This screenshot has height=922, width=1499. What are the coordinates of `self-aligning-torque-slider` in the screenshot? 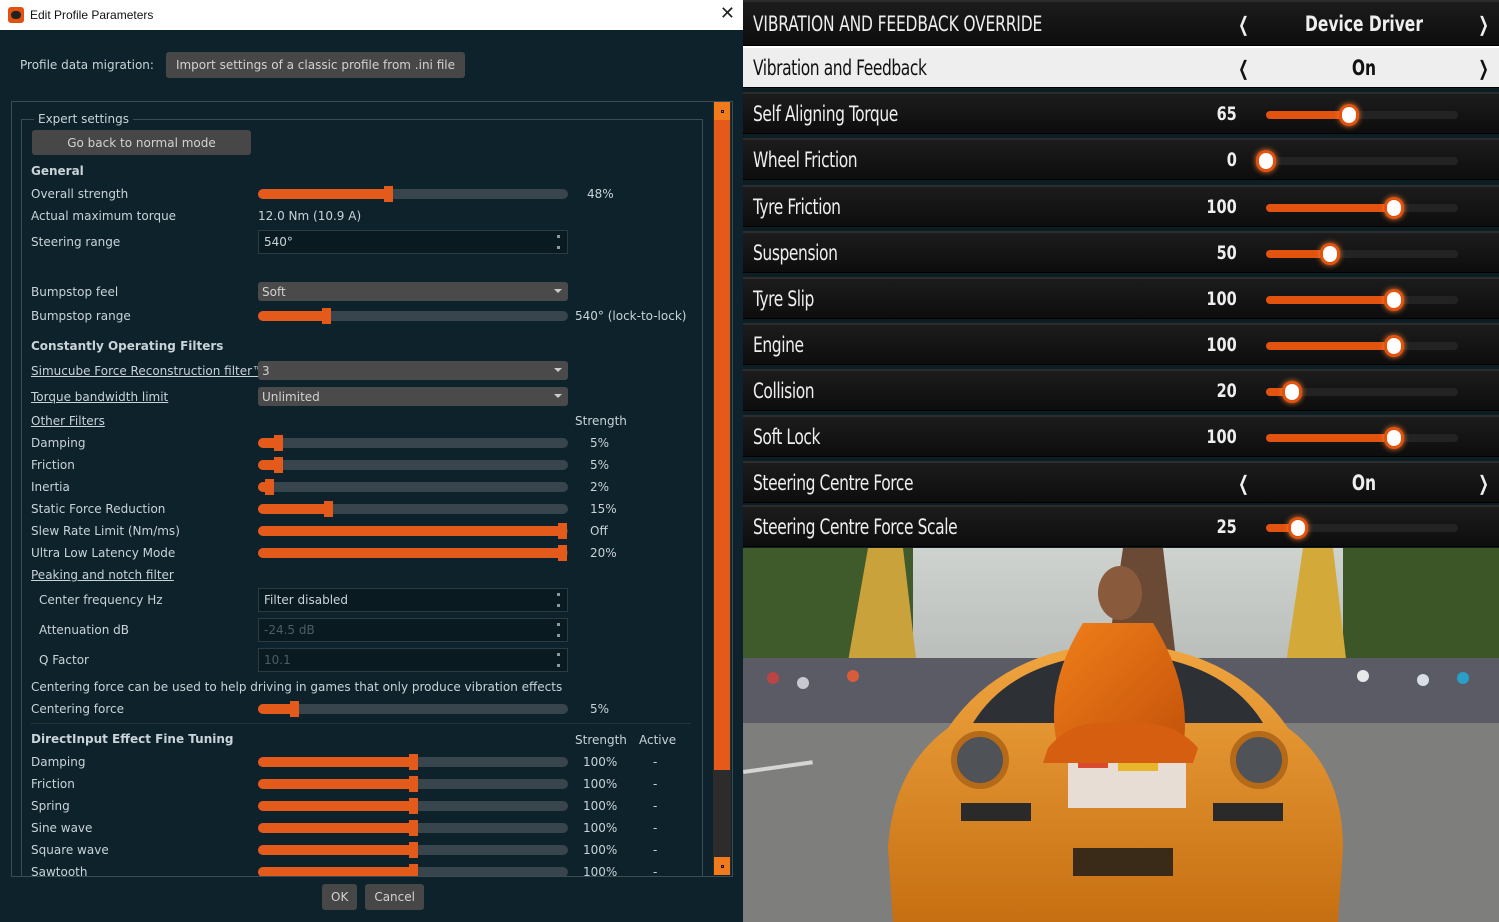 It's located at (1362, 115).